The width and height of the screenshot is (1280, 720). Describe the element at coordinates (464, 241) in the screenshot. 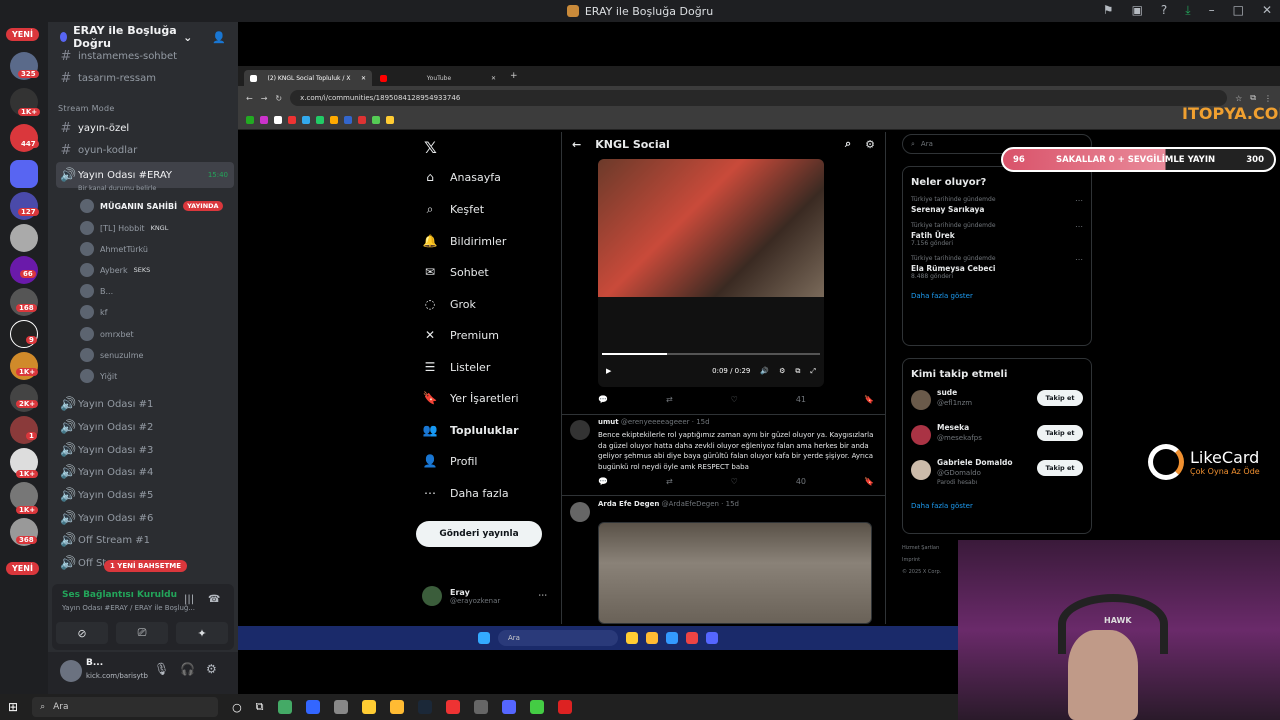

I see `nav-notifications: 🔔 Bildirimler` at that location.